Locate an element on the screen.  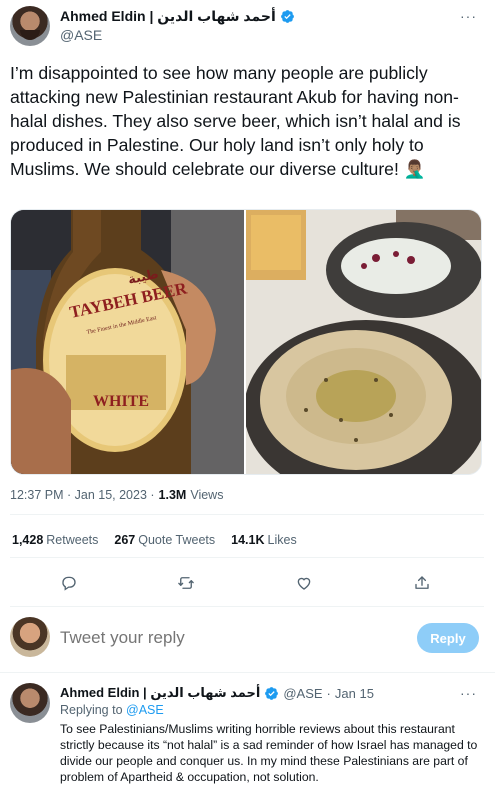
tweet-meta: 12:37 PM · Jan 15, 2023 · 1.3M Views is located at coordinates (116, 495).